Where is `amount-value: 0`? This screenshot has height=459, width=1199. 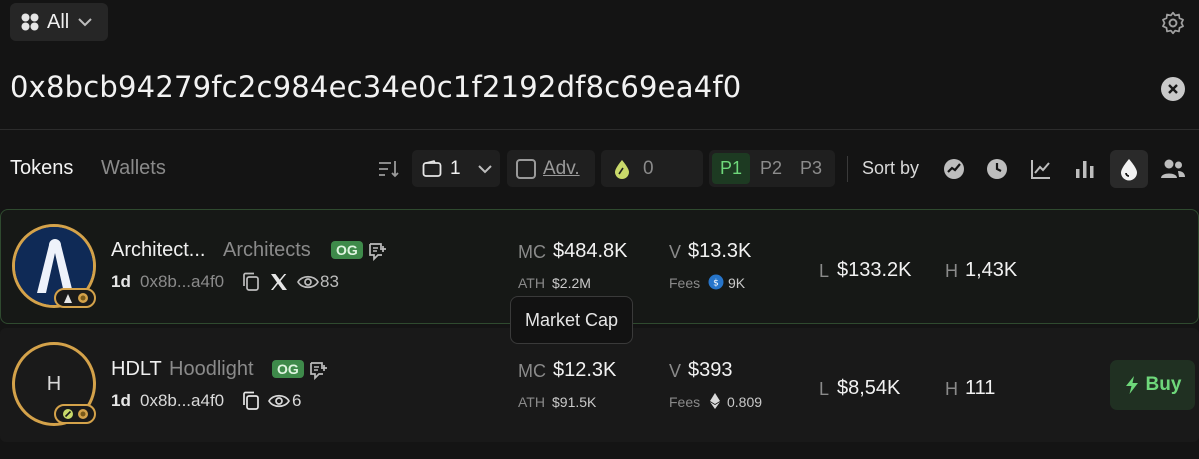 amount-value: 0 is located at coordinates (648, 168).